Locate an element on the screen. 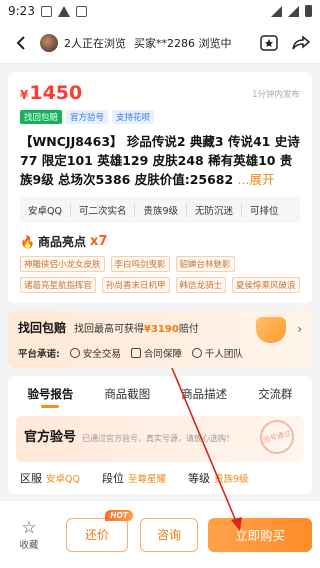  battery-icon is located at coordinates (308, 11).